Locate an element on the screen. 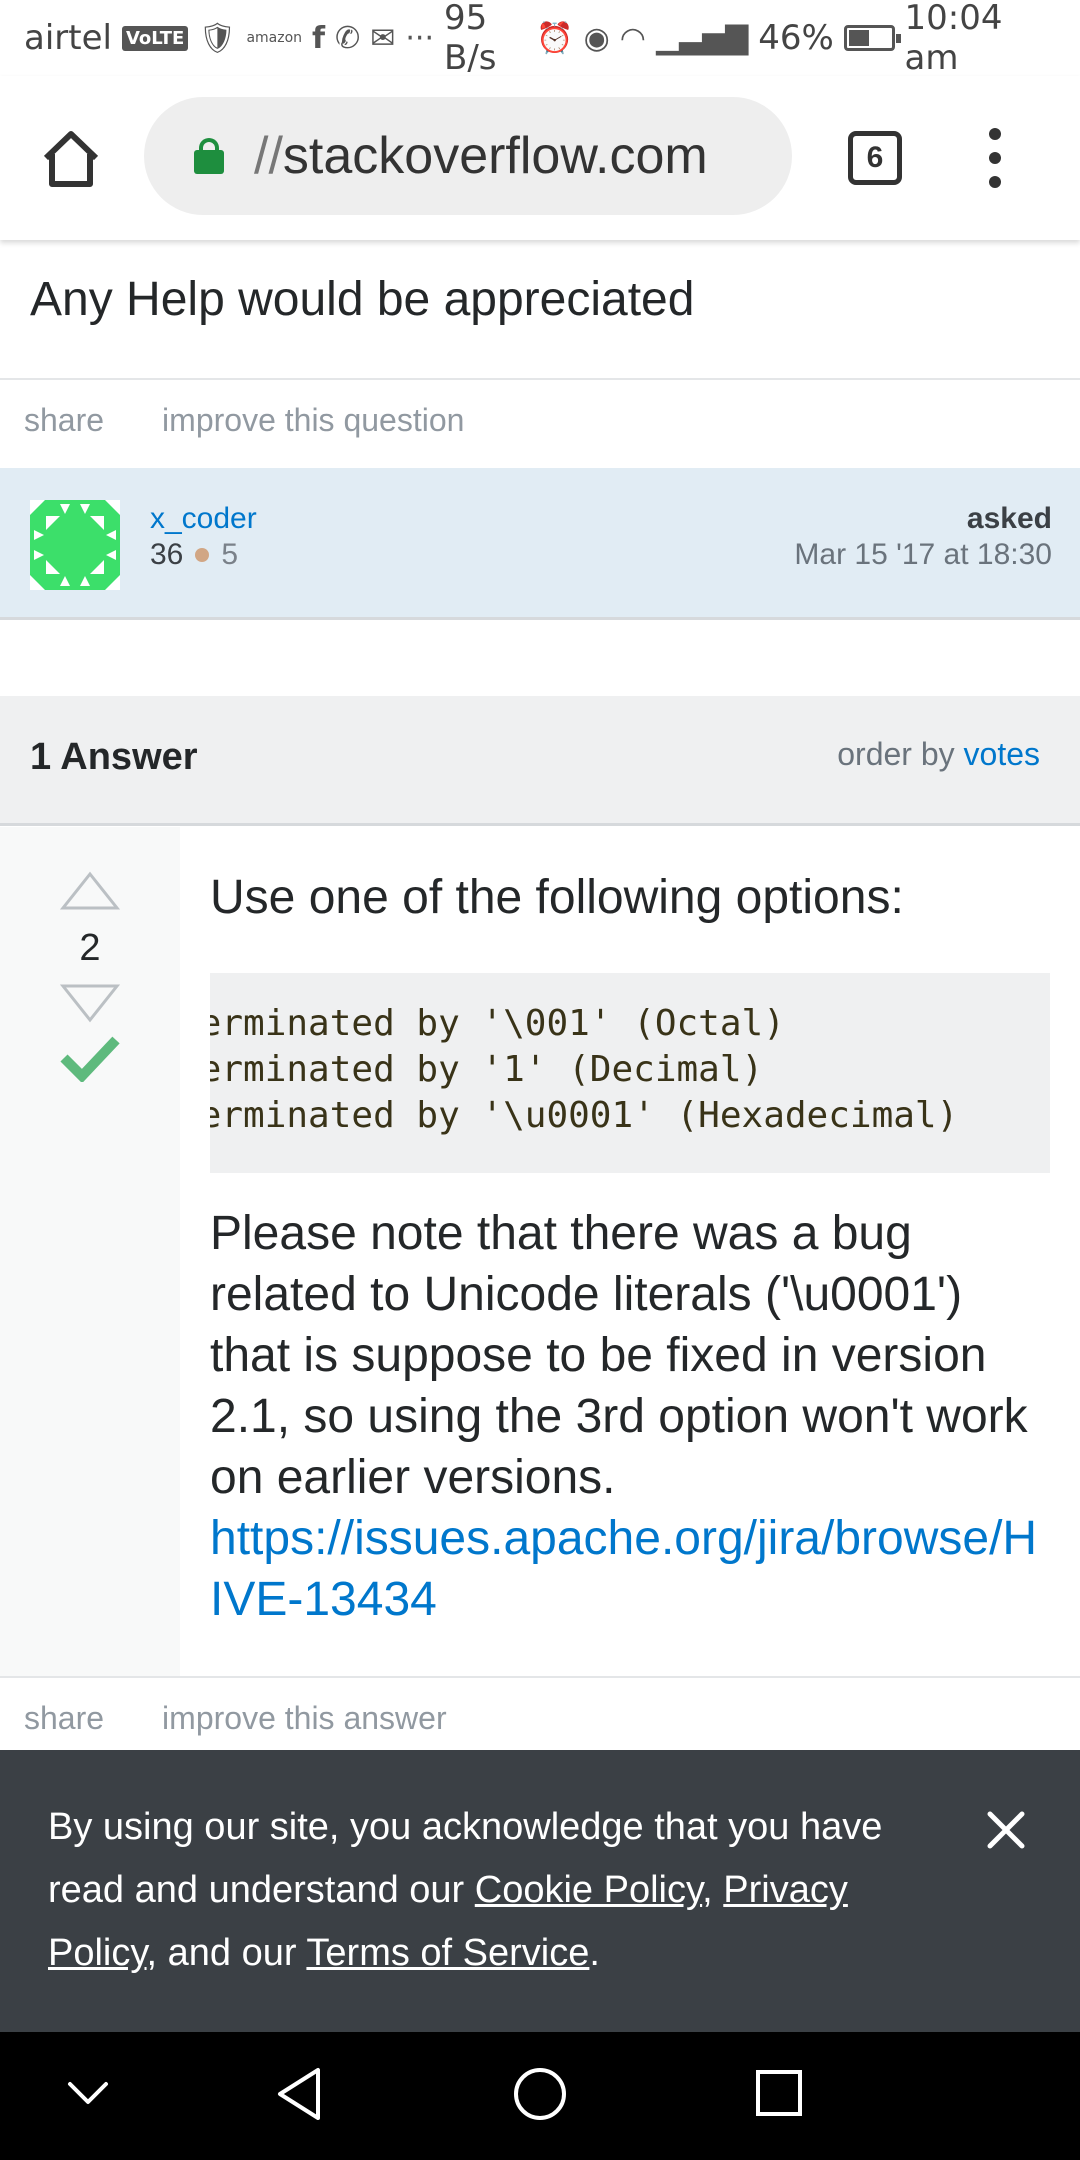  cookie-policy-link: Cookie Policy is located at coordinates (588, 1890).